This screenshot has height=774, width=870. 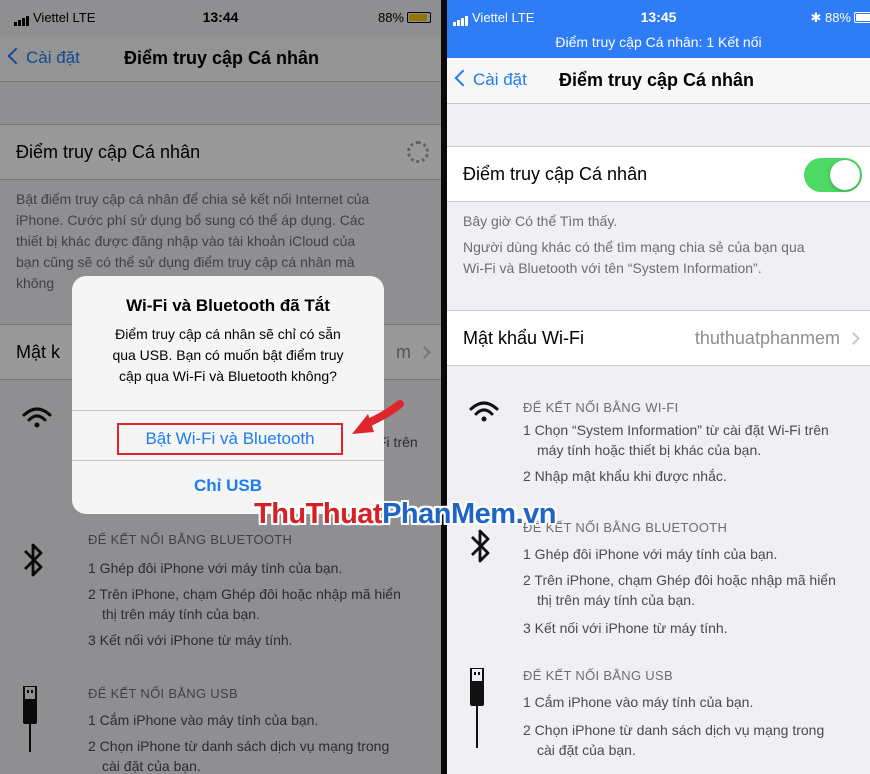 I want to click on watermark-logo: ThuThuatPhanMem.vn, so click(x=405, y=514).